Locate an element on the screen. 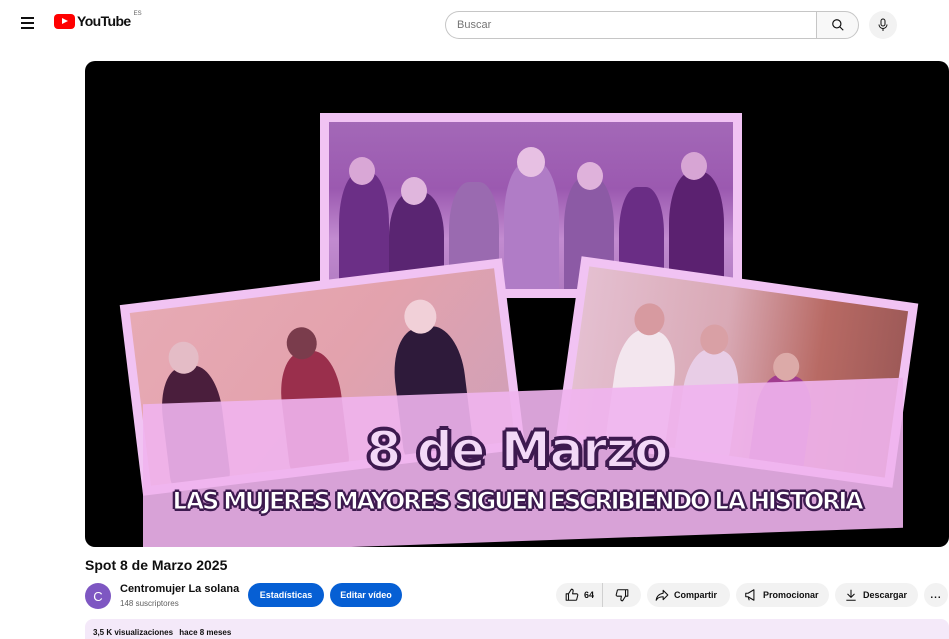  download-button: Descargar is located at coordinates (876, 595).